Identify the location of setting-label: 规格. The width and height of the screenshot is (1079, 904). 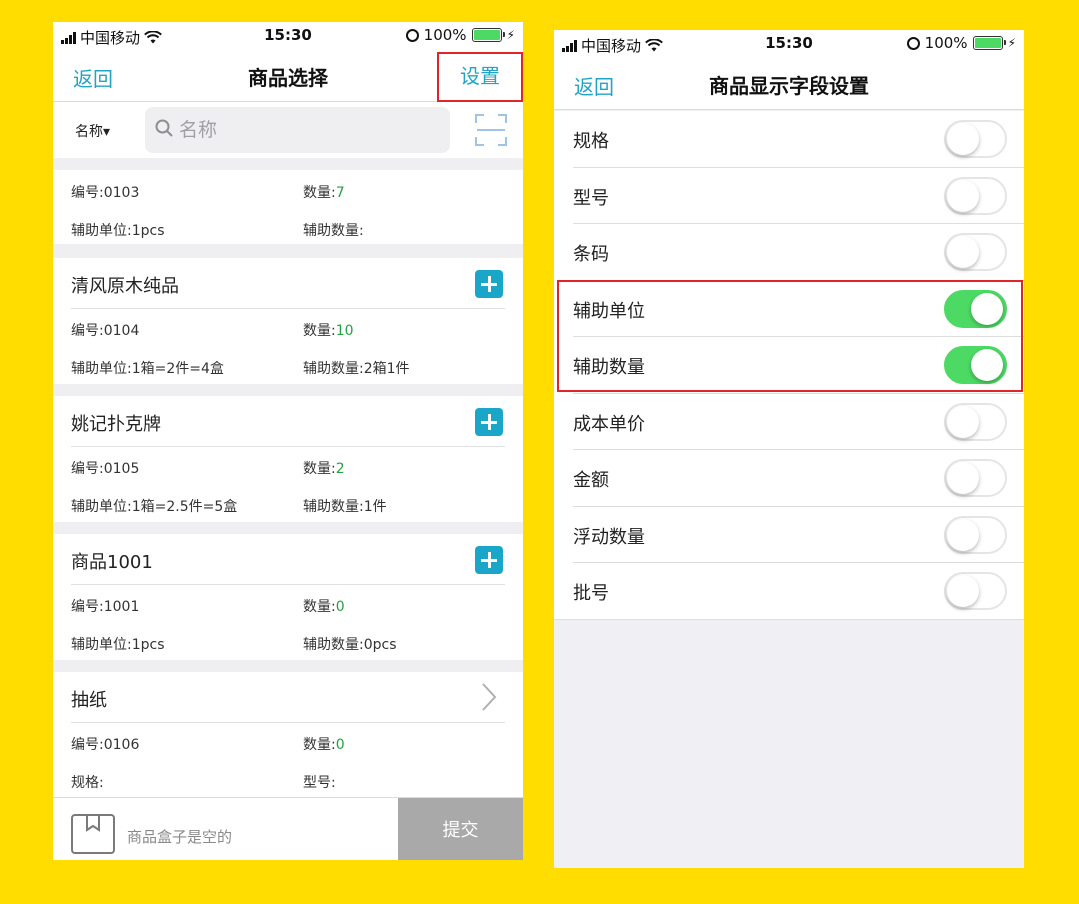
(591, 141).